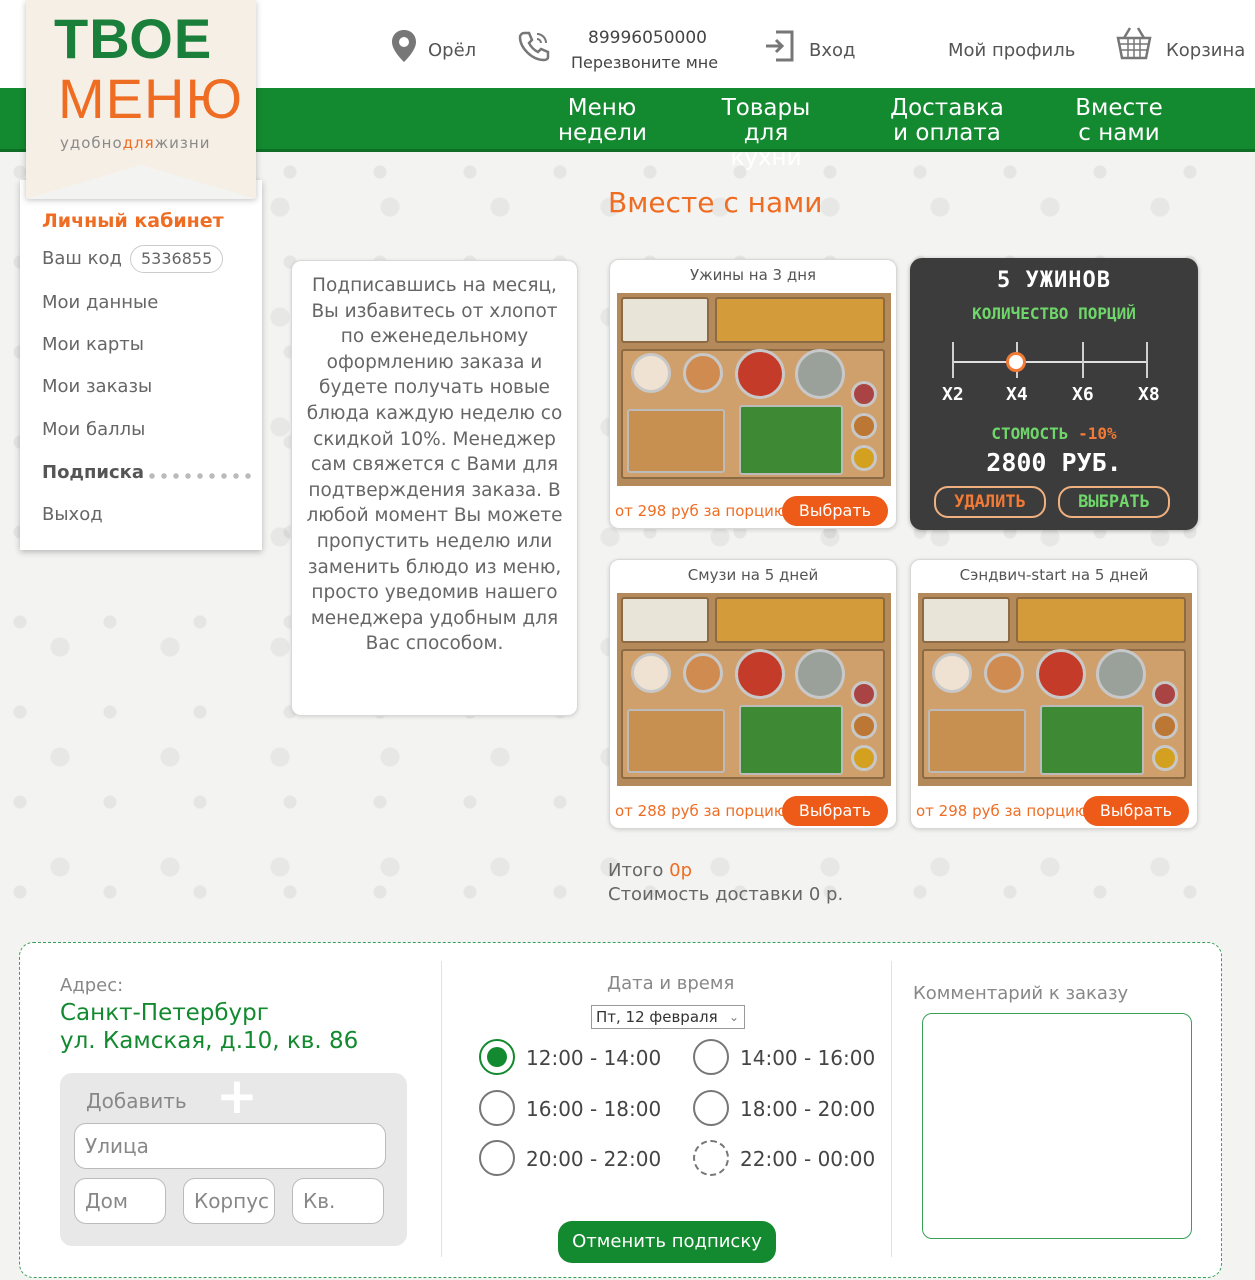 This screenshot has width=1255, height=1280. I want to click on location-pin-icon, so click(404, 48).